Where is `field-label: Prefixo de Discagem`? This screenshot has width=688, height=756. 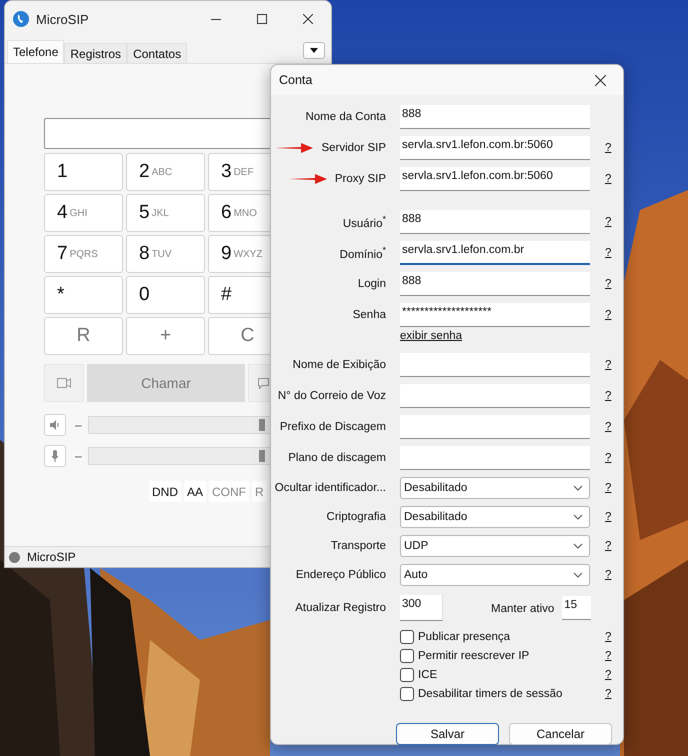 field-label: Prefixo de Discagem is located at coordinates (333, 427).